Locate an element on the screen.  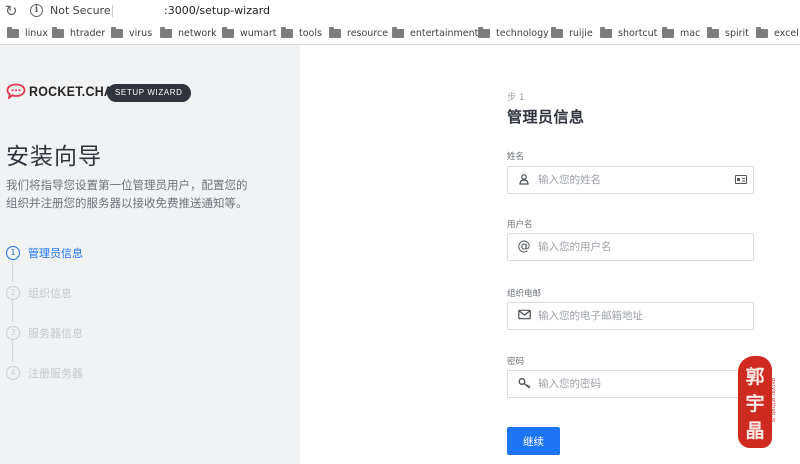
user-icon is located at coordinates (524, 180).